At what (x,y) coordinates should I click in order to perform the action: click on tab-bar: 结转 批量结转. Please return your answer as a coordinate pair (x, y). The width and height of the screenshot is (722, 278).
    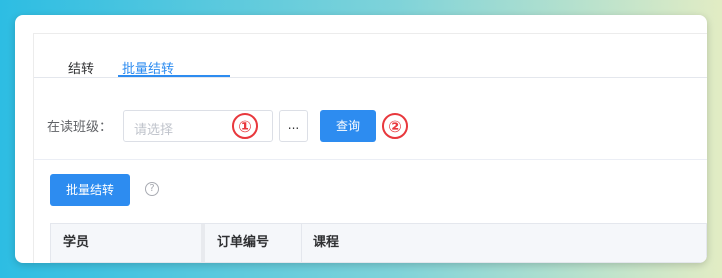
    Looking at the image, I should click on (370, 56).